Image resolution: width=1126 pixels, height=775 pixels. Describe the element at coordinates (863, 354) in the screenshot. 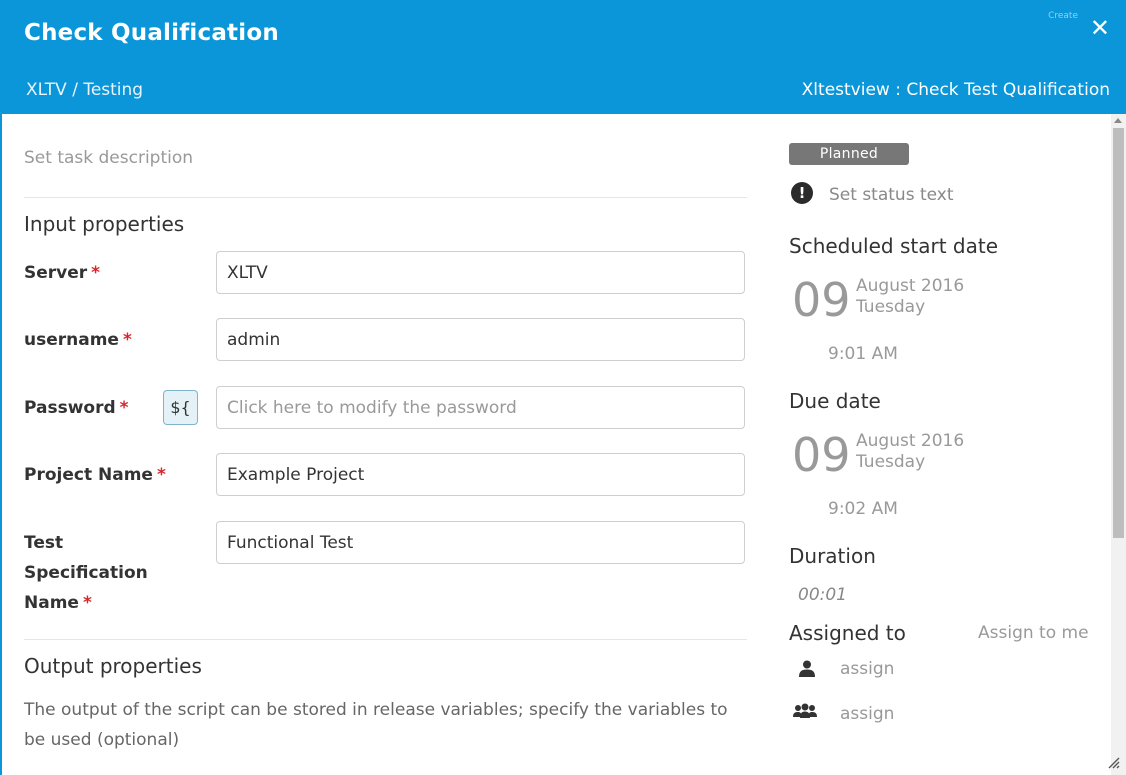

I see `start-time: 9:01 AM` at that location.